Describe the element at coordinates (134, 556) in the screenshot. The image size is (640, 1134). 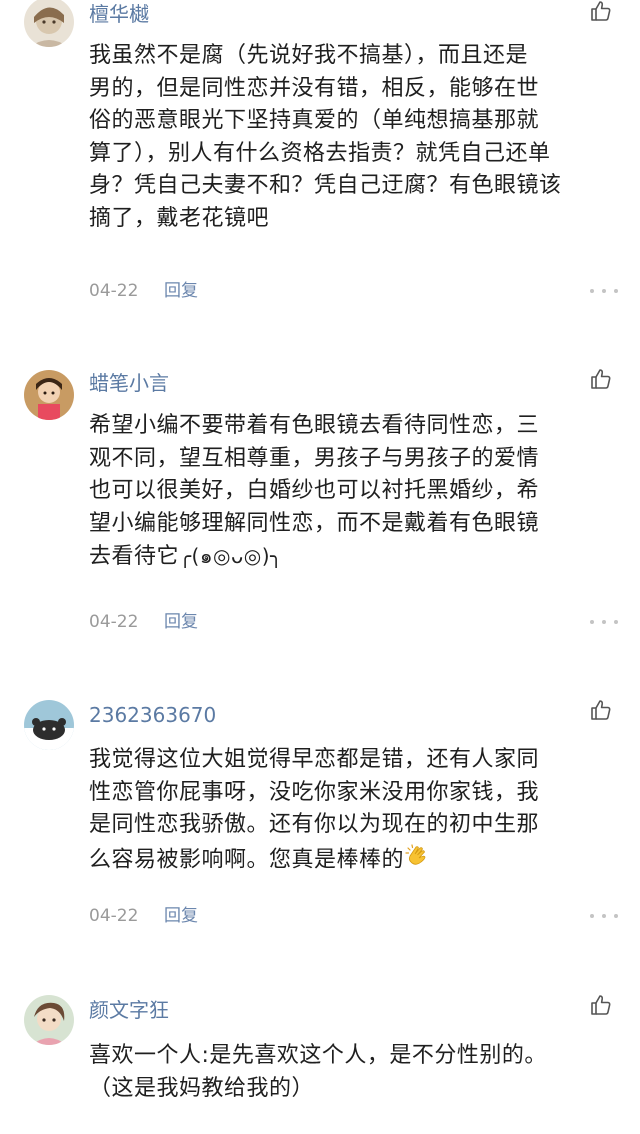
I see `comment-text-segment: 去看待它` at that location.